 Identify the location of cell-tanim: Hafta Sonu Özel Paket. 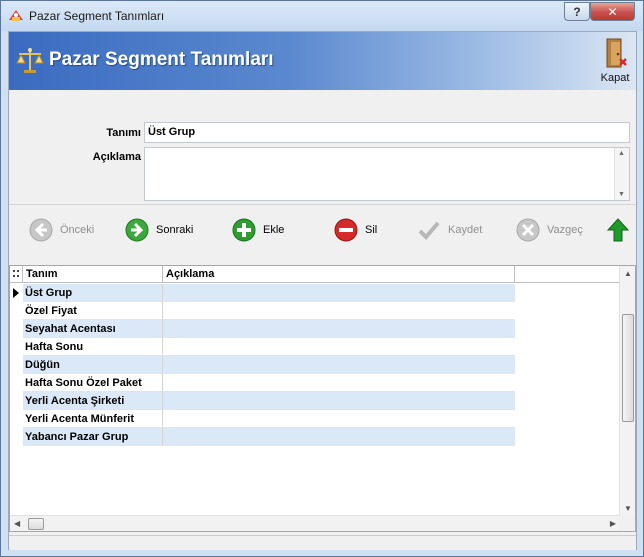
(93, 383).